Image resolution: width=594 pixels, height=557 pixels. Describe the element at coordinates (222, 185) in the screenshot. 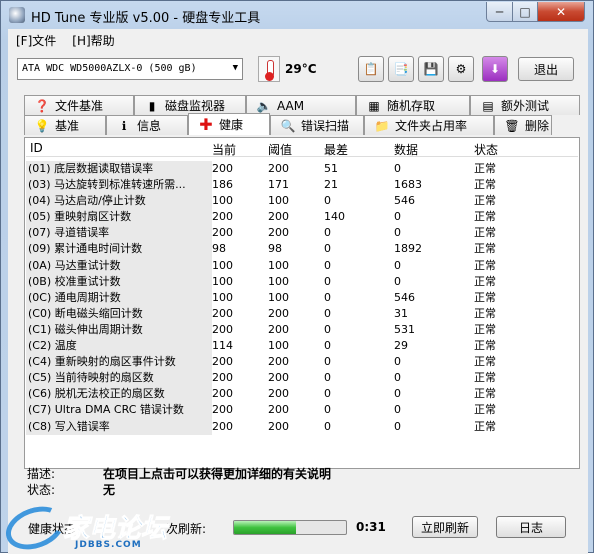

I see `cell-current: 186` at that location.